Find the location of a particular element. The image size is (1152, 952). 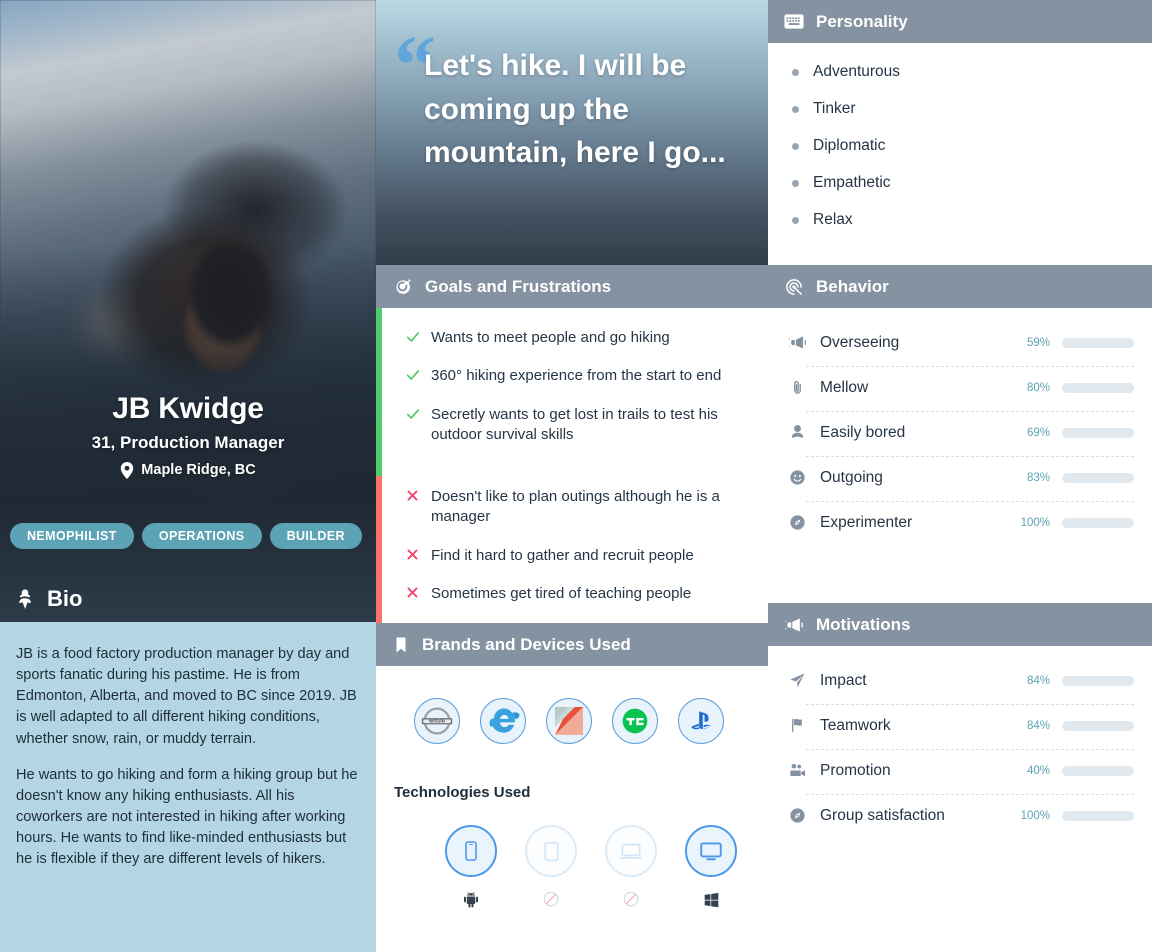

motivation-row: Promotion 40% is located at coordinates (960, 765).